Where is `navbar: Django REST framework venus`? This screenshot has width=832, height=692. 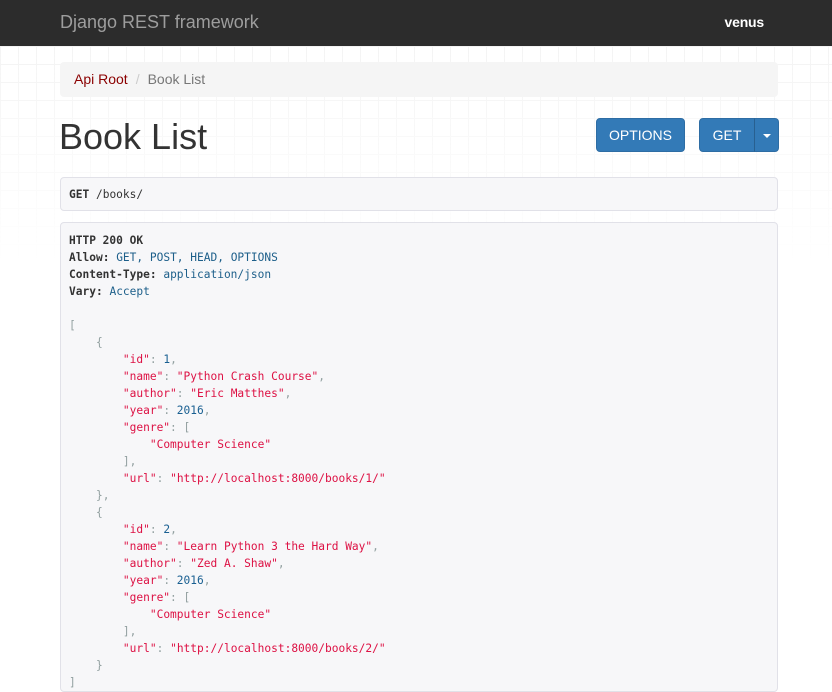
navbar: Django REST framework venus is located at coordinates (416, 23).